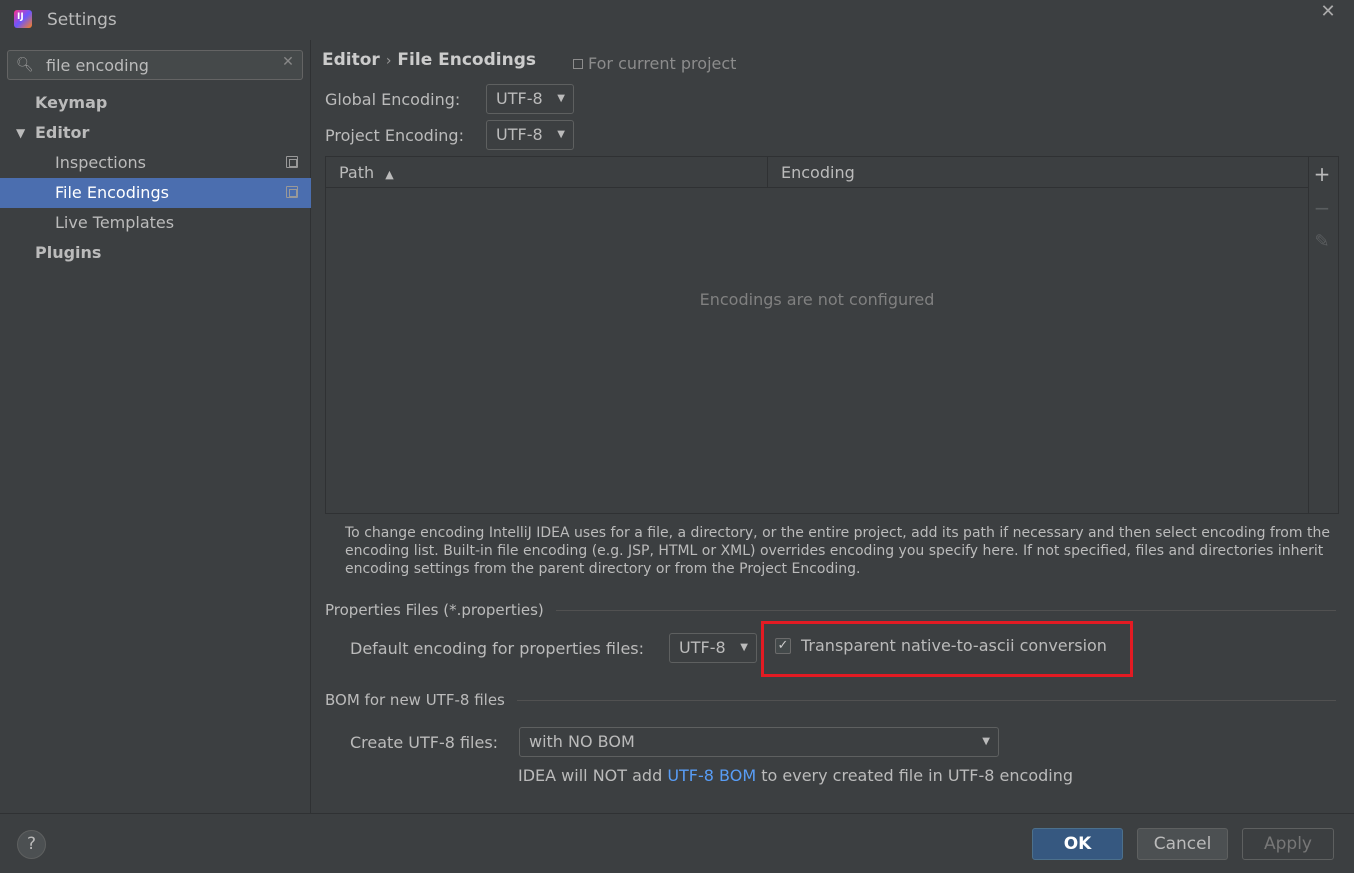  Describe the element at coordinates (68, 252) in the screenshot. I see `sidebar-item-label: Plugins` at that location.